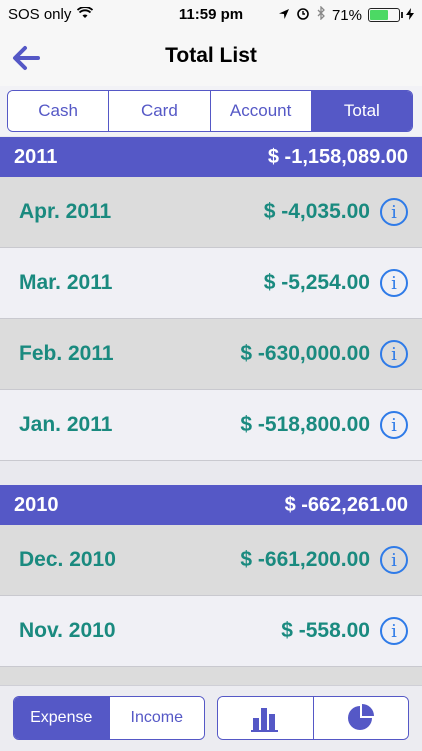 The image size is (422, 751). Describe the element at coordinates (284, 15) in the screenshot. I see `location-icon` at that location.